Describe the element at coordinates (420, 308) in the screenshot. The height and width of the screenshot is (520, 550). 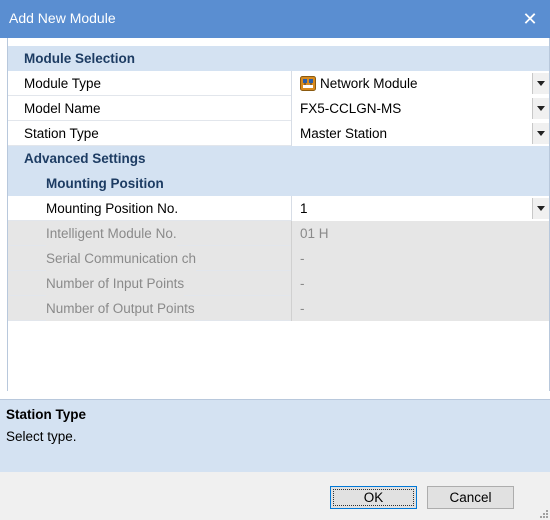
I see `output-points-value: -` at that location.